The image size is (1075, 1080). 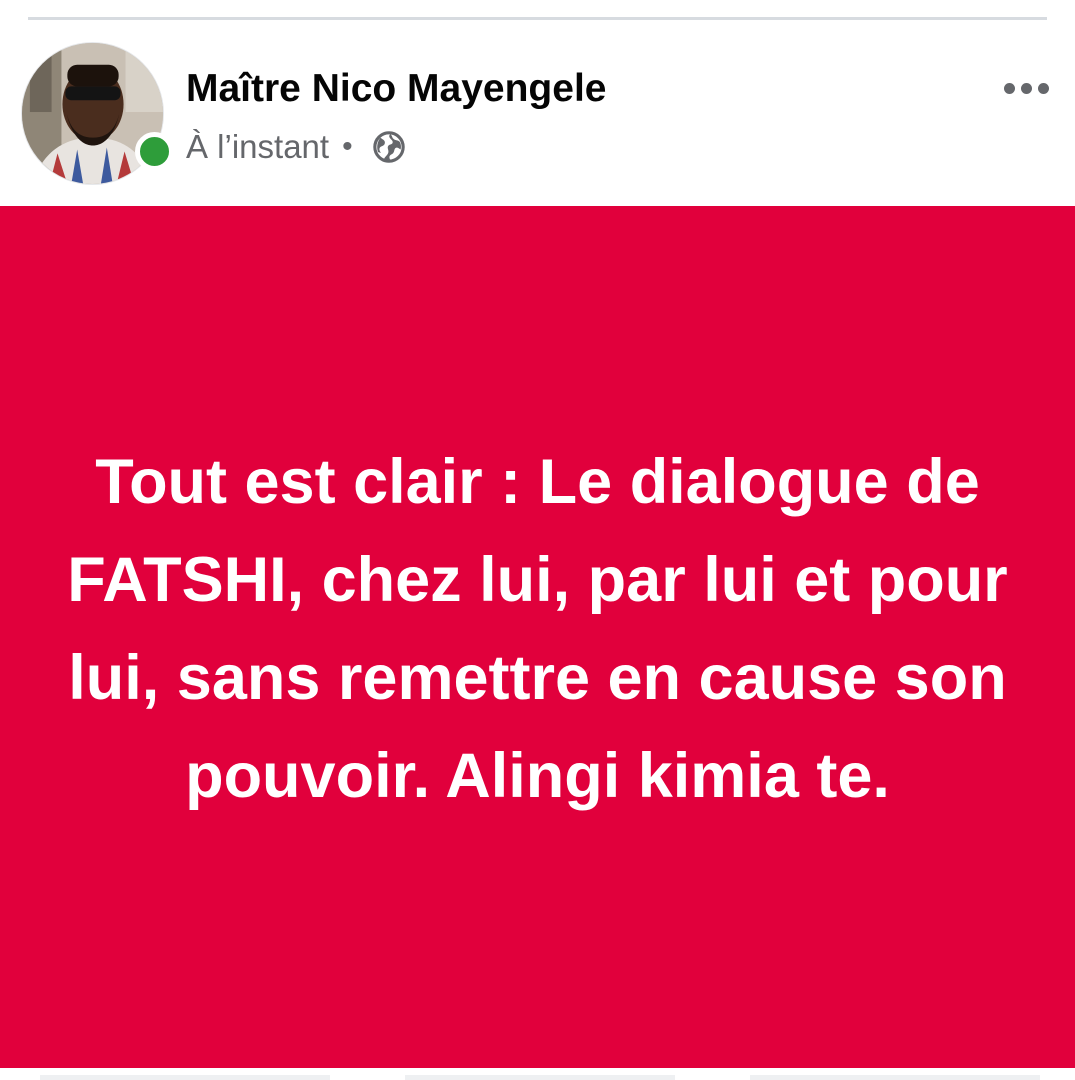 What do you see at coordinates (396, 89) in the screenshot?
I see `author-name: Maître Nico Mayengele` at bounding box center [396, 89].